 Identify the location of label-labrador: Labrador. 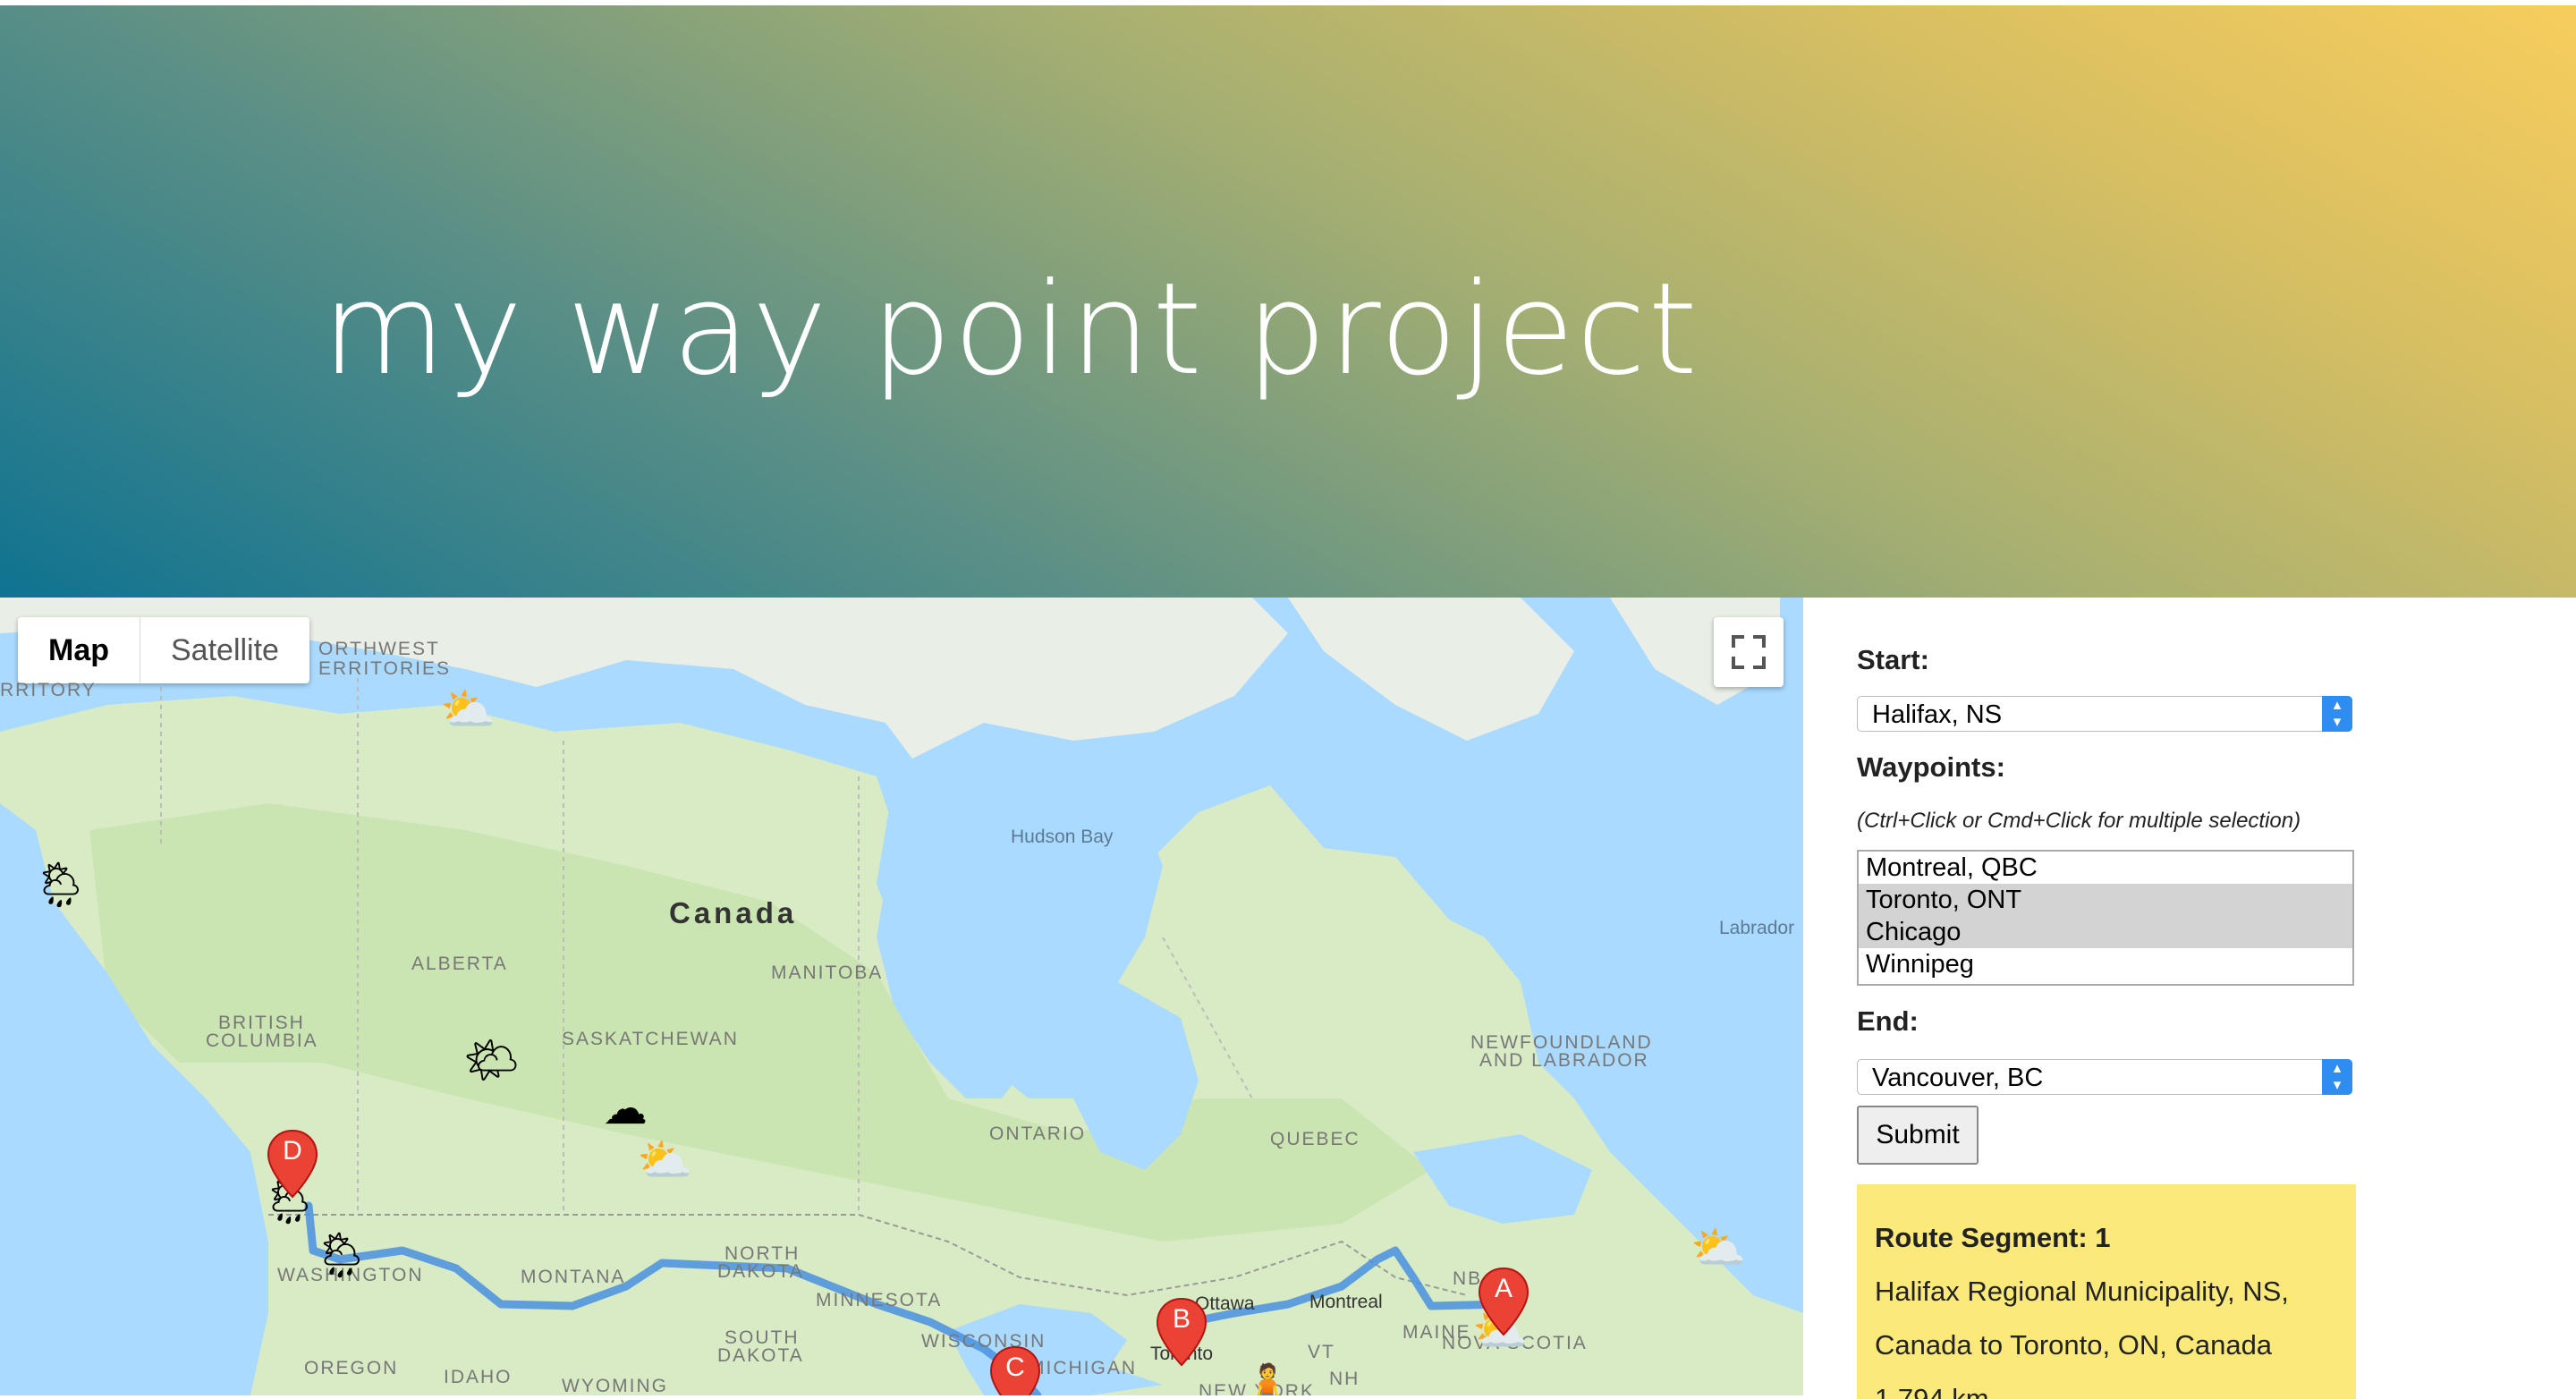
(1757, 928).